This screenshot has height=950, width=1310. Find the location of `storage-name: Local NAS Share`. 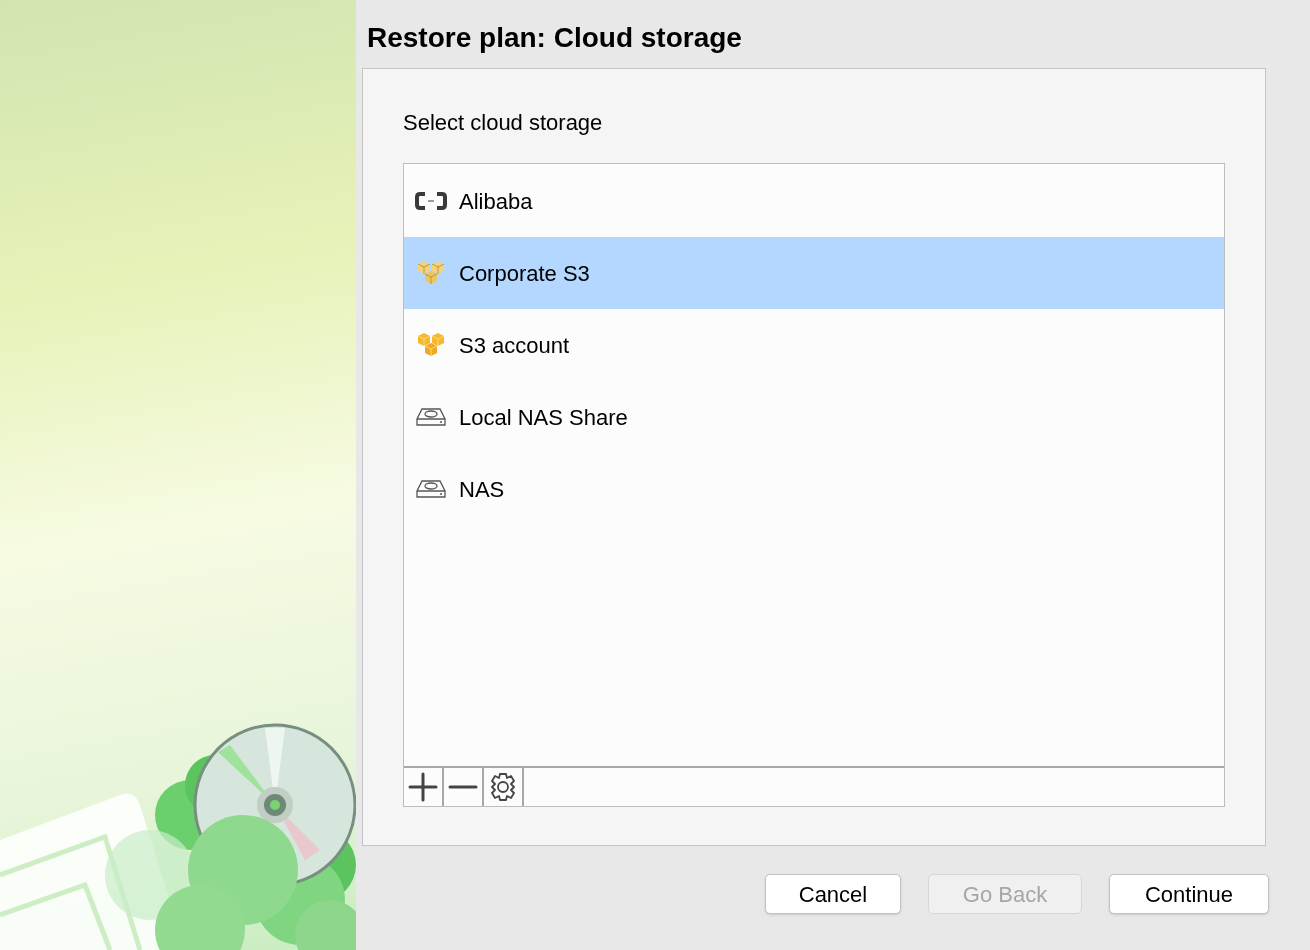

storage-name: Local NAS Share is located at coordinates (543, 417).